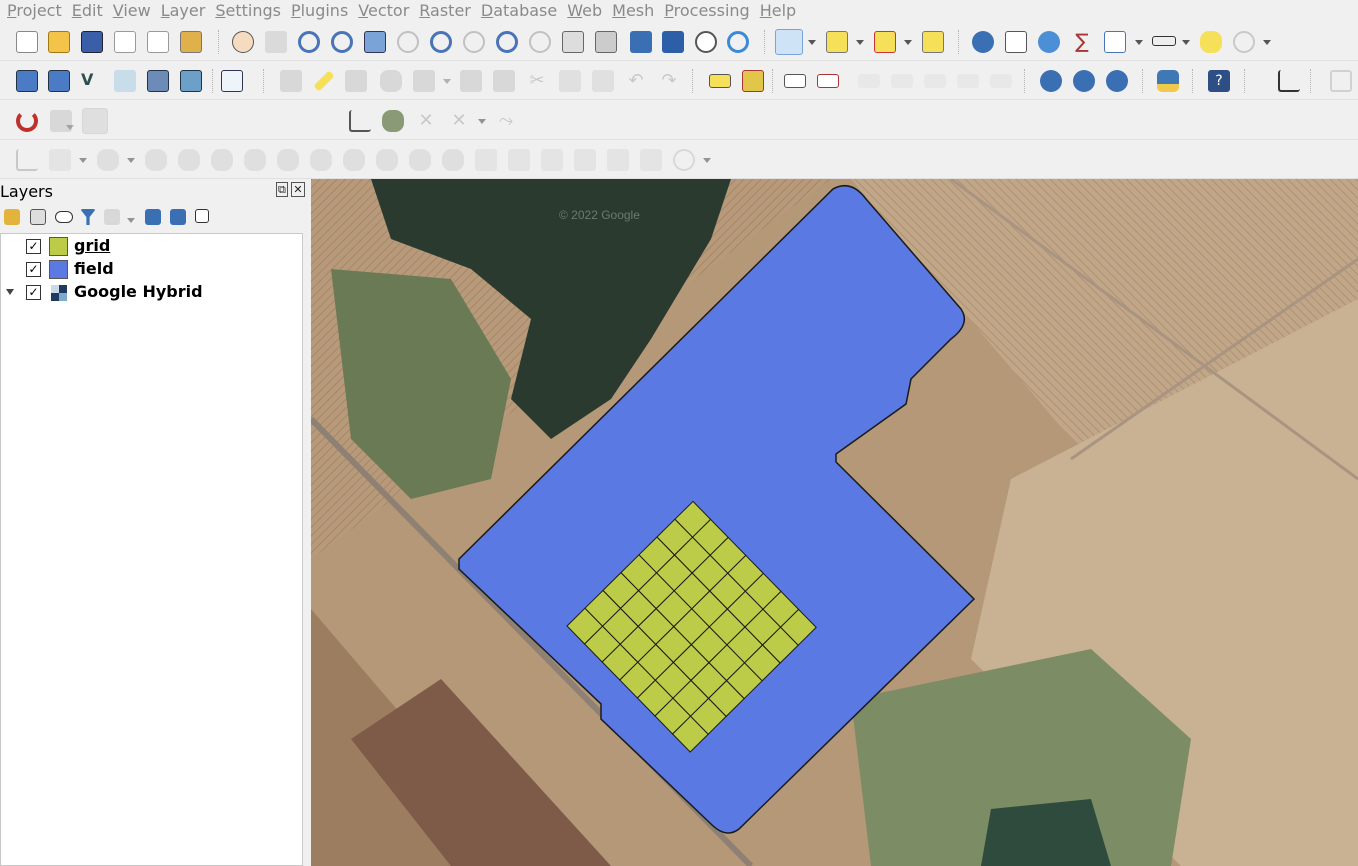  I want to click on style-manager-icon, so click(191, 42).